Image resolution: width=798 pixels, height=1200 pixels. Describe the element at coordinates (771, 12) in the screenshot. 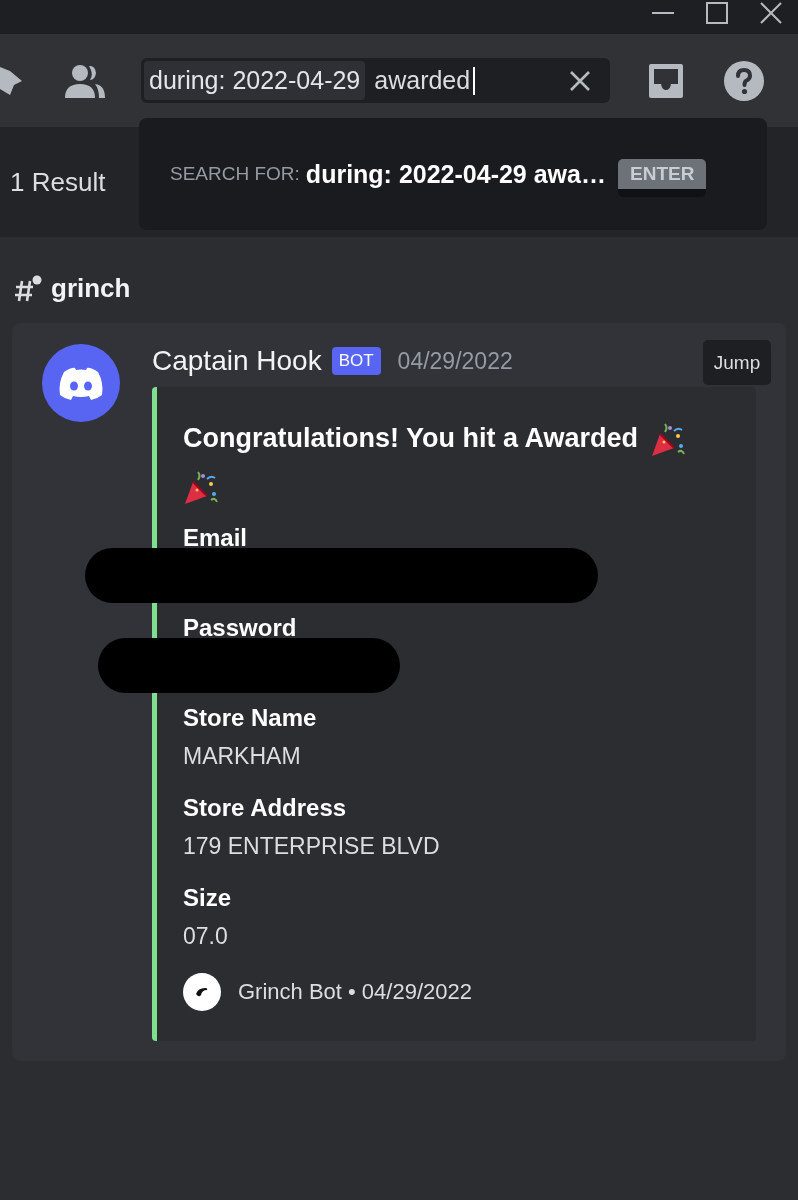

I see `close-icon` at that location.